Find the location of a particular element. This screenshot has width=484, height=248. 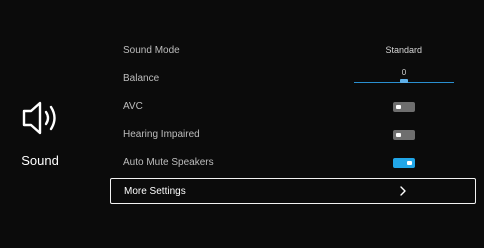

sound-mode-row: Sound Mode Standard is located at coordinates (293, 51).